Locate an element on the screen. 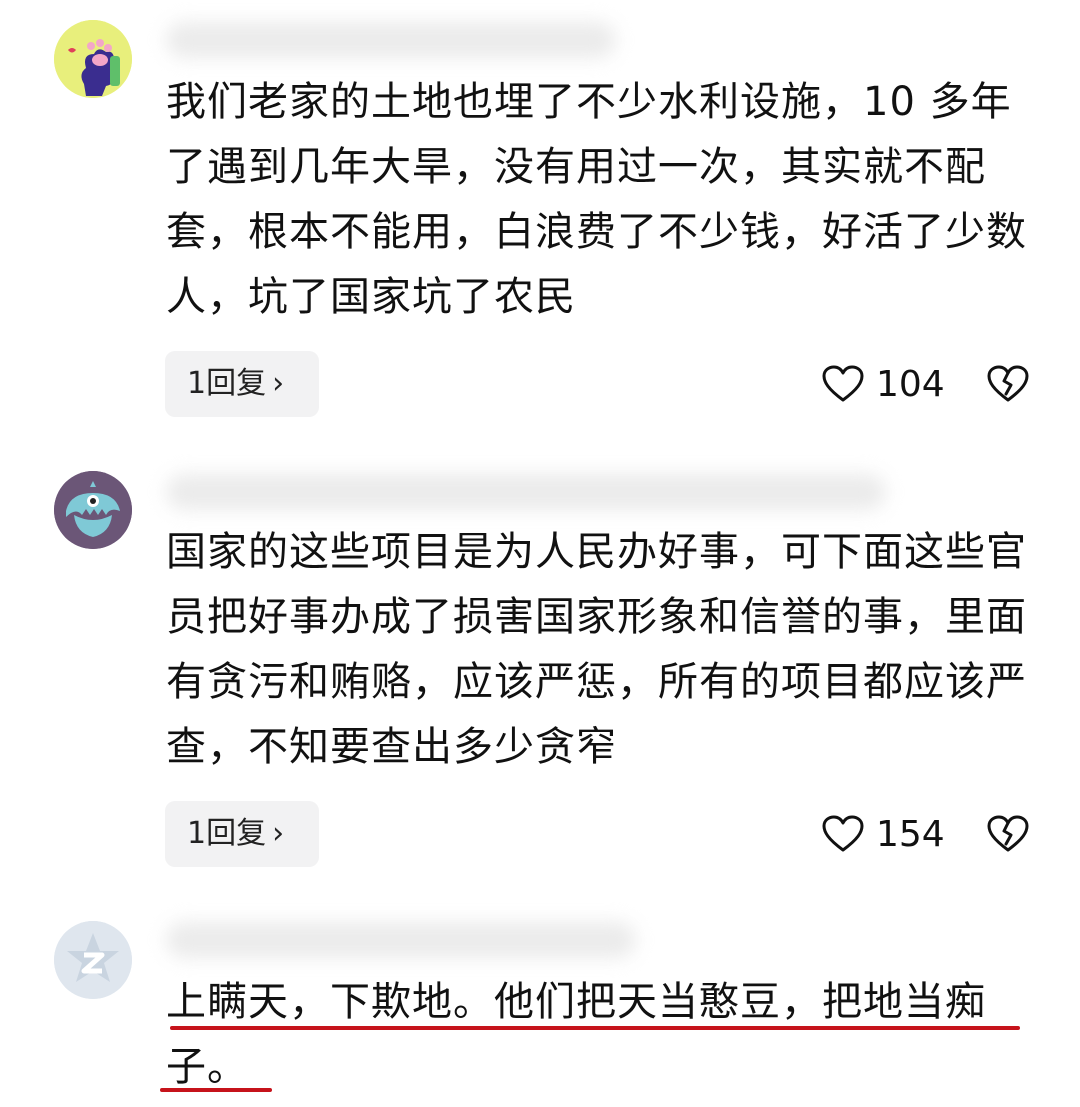 This screenshot has height=1107, width=1080. like-button: 154 is located at coordinates (883, 834).